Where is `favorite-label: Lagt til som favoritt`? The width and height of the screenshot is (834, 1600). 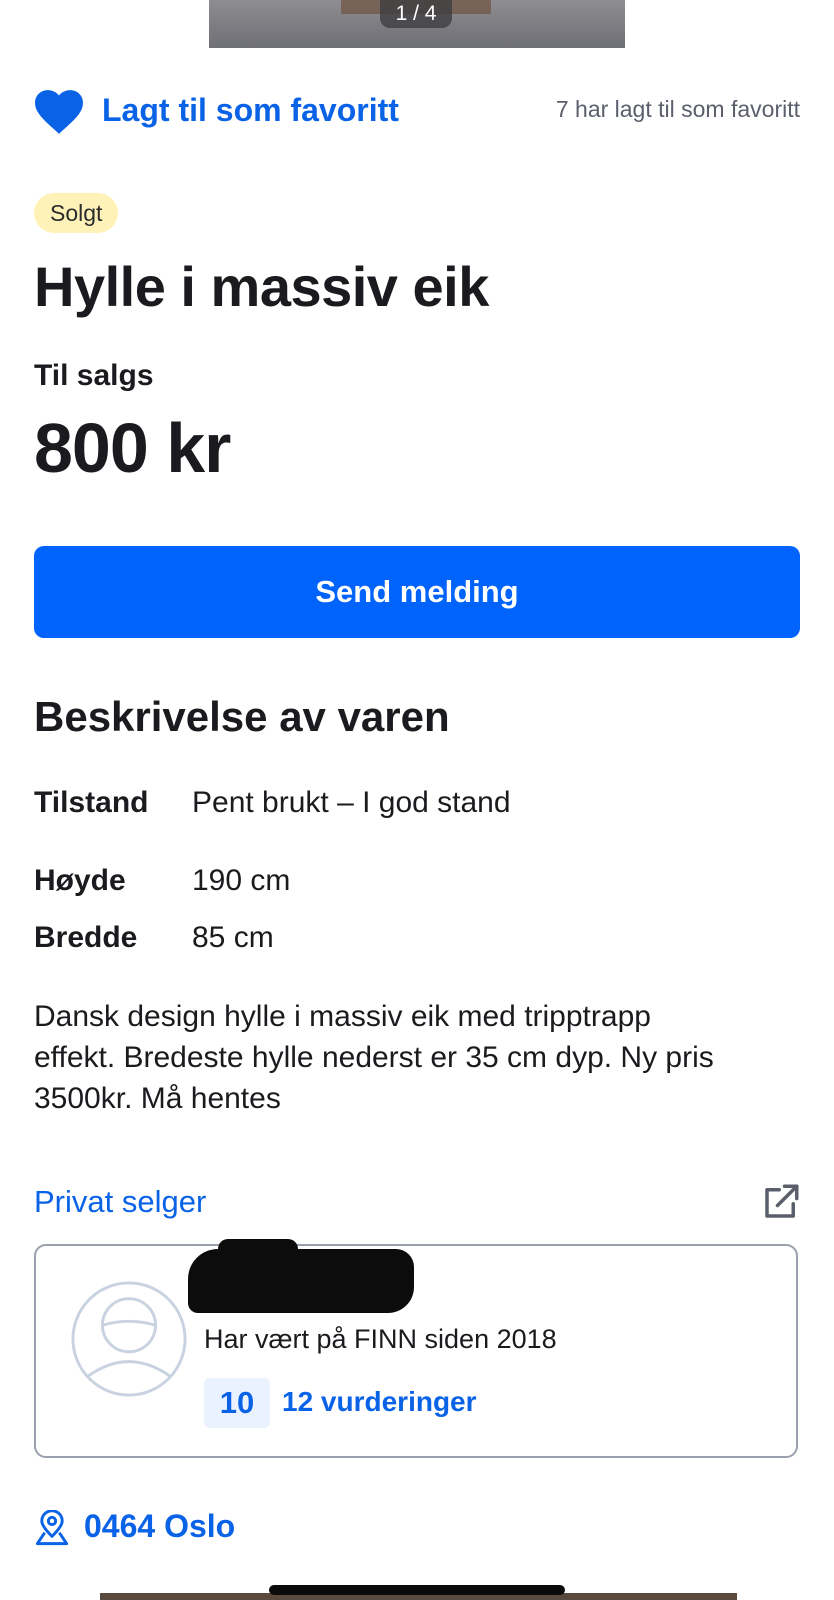
favorite-label: Lagt til som favoritt is located at coordinates (250, 110).